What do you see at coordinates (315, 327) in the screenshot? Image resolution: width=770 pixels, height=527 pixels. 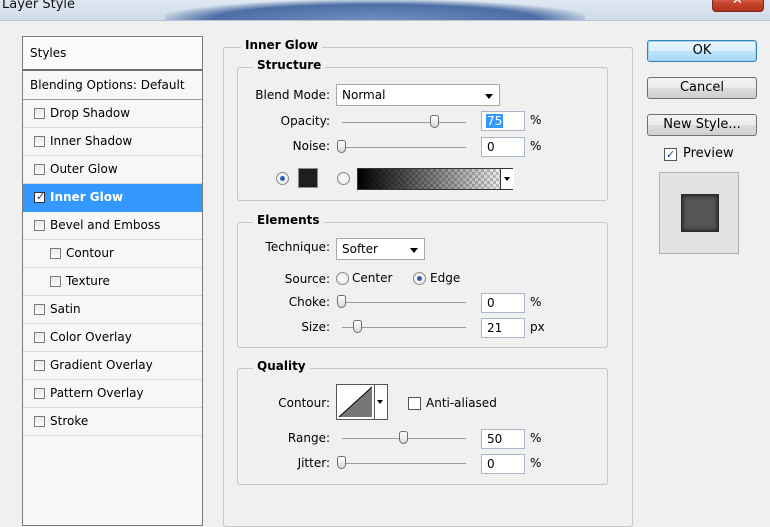 I see `size-label: Size:` at bounding box center [315, 327].